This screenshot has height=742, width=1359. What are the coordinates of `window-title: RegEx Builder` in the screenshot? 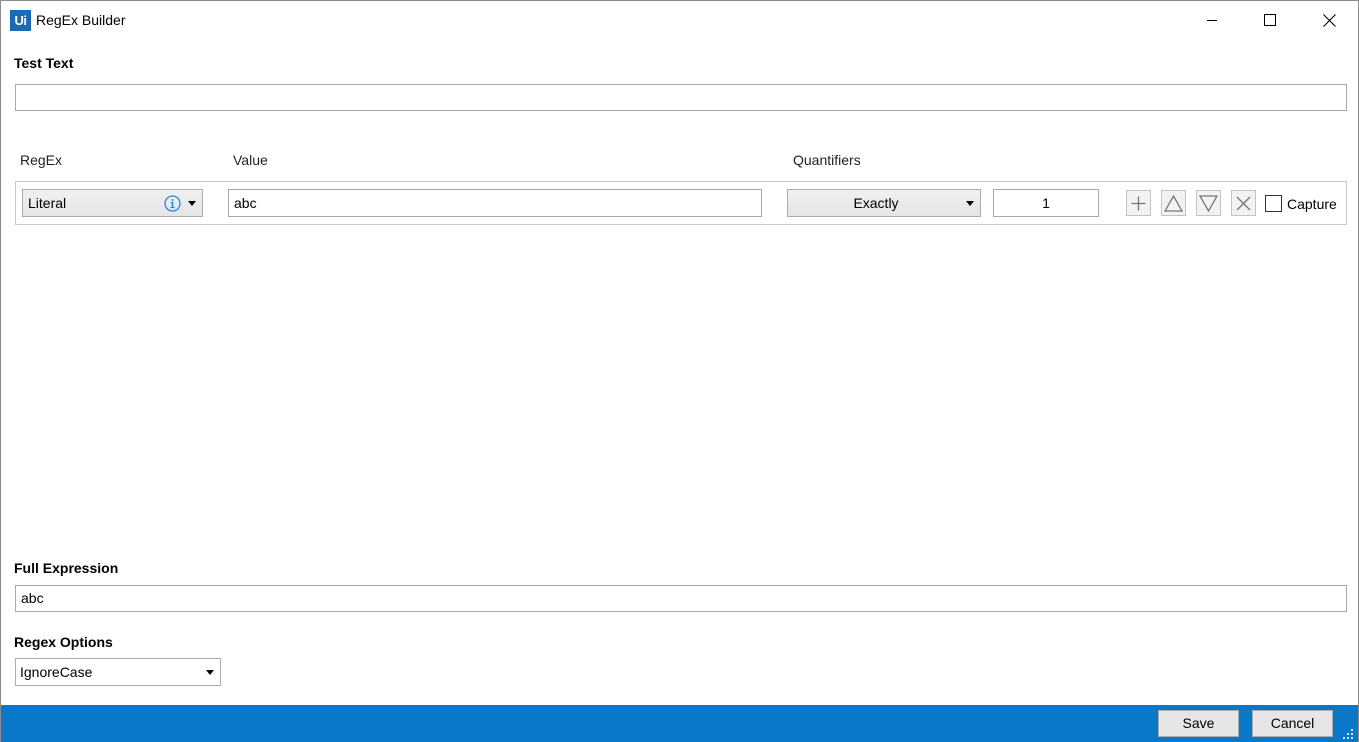 It's located at (81, 20).